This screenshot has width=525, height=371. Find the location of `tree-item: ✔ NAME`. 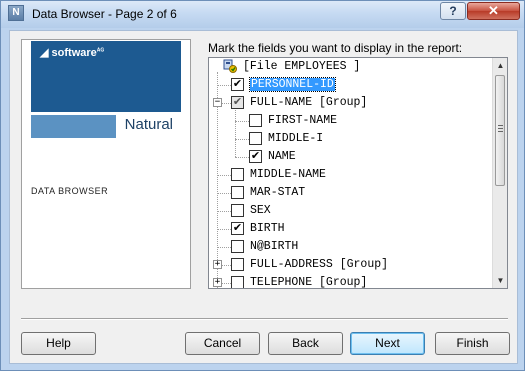

tree-item: ✔ NAME is located at coordinates (350, 157).